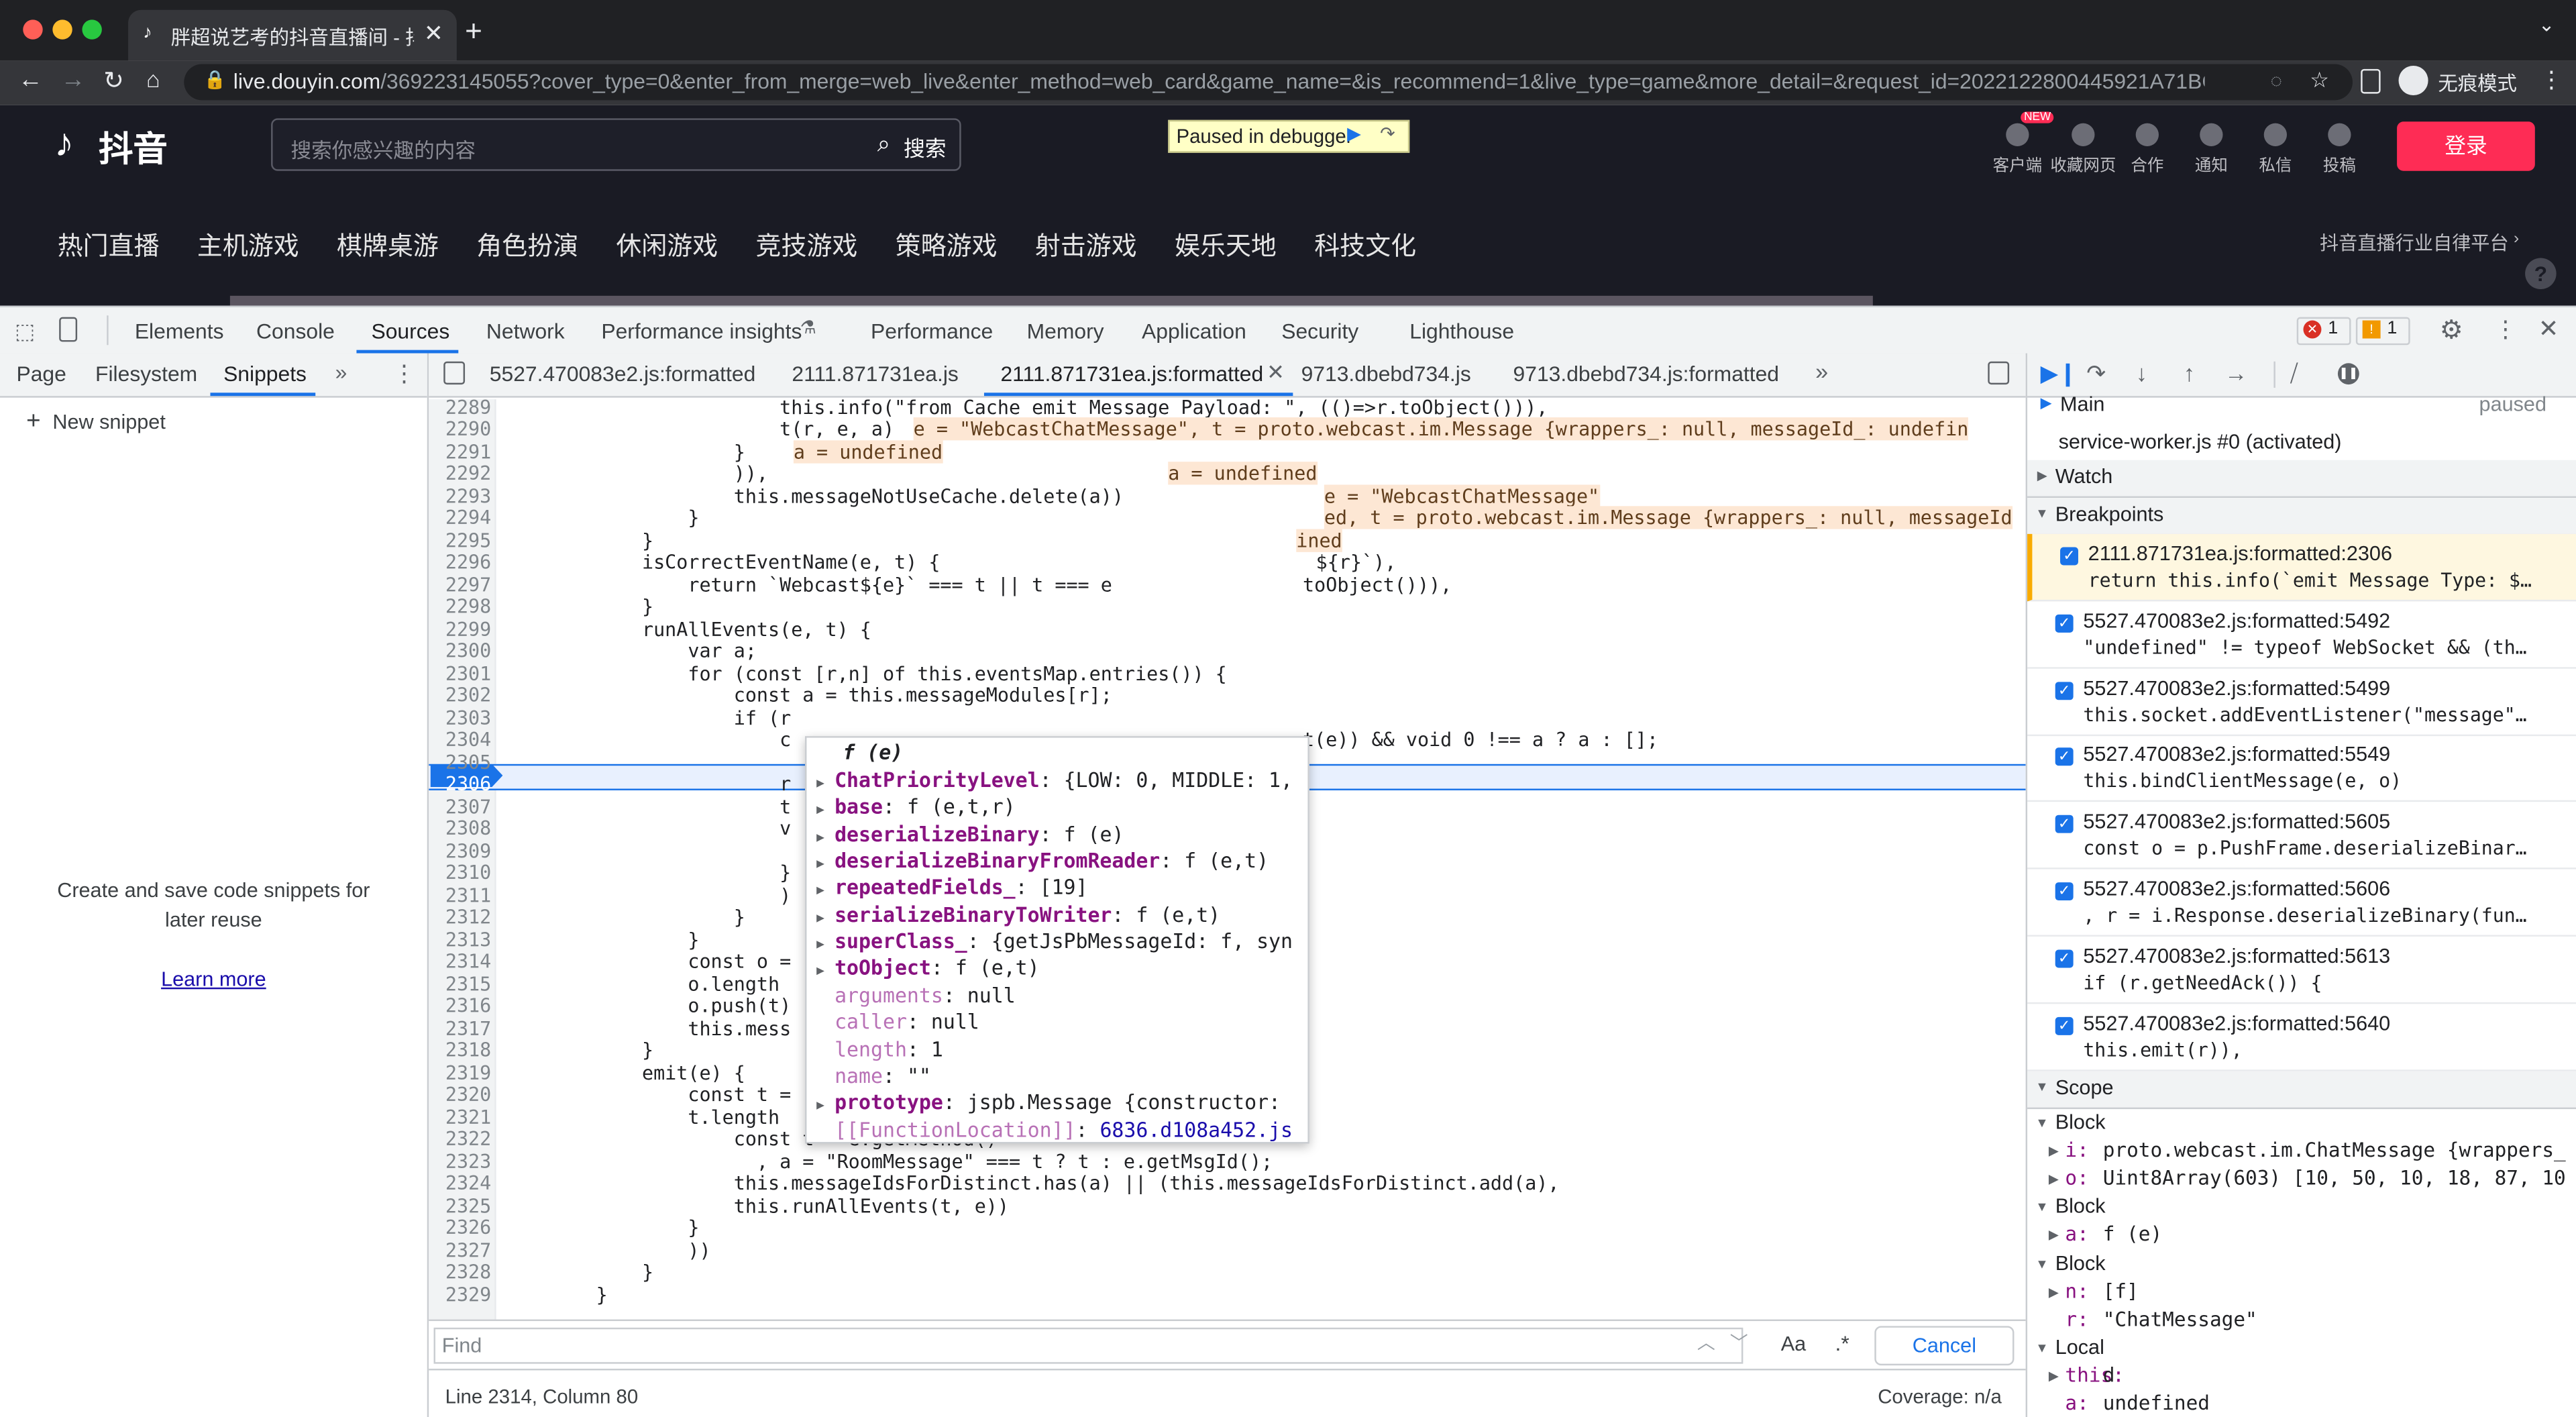 The image size is (2576, 1417). I want to click on more-options-icon: ⋮, so click(2505, 329).